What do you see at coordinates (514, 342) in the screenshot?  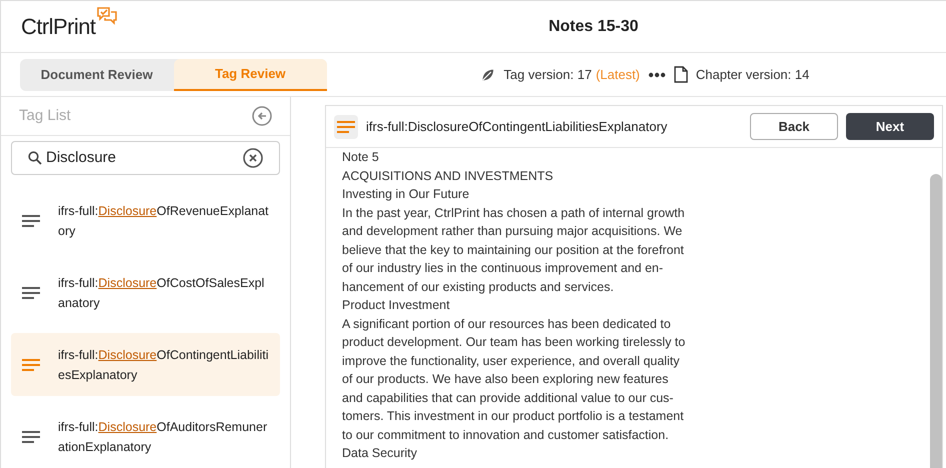 I see `document-text-line: product development. Our team has been working tirelessly to` at bounding box center [514, 342].